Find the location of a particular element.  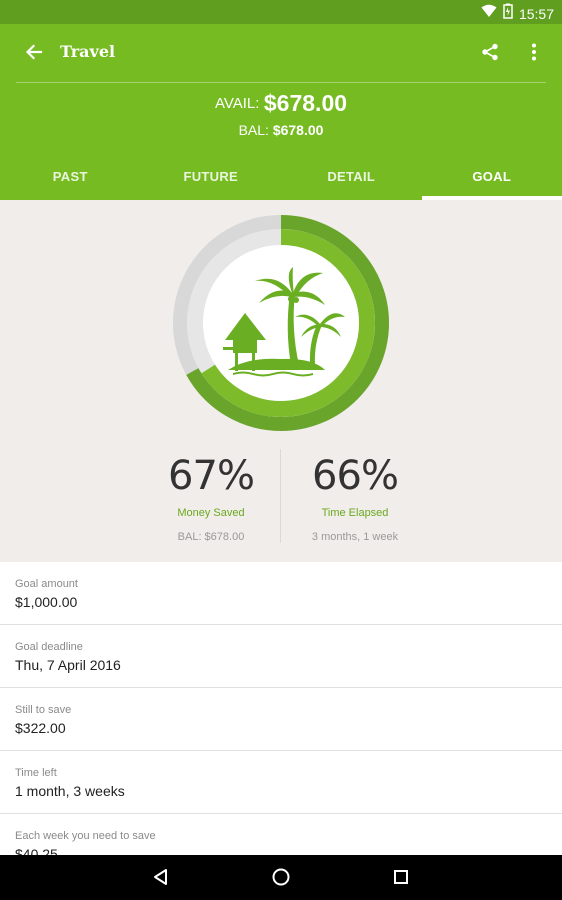

page-title: Travel is located at coordinates (88, 51).